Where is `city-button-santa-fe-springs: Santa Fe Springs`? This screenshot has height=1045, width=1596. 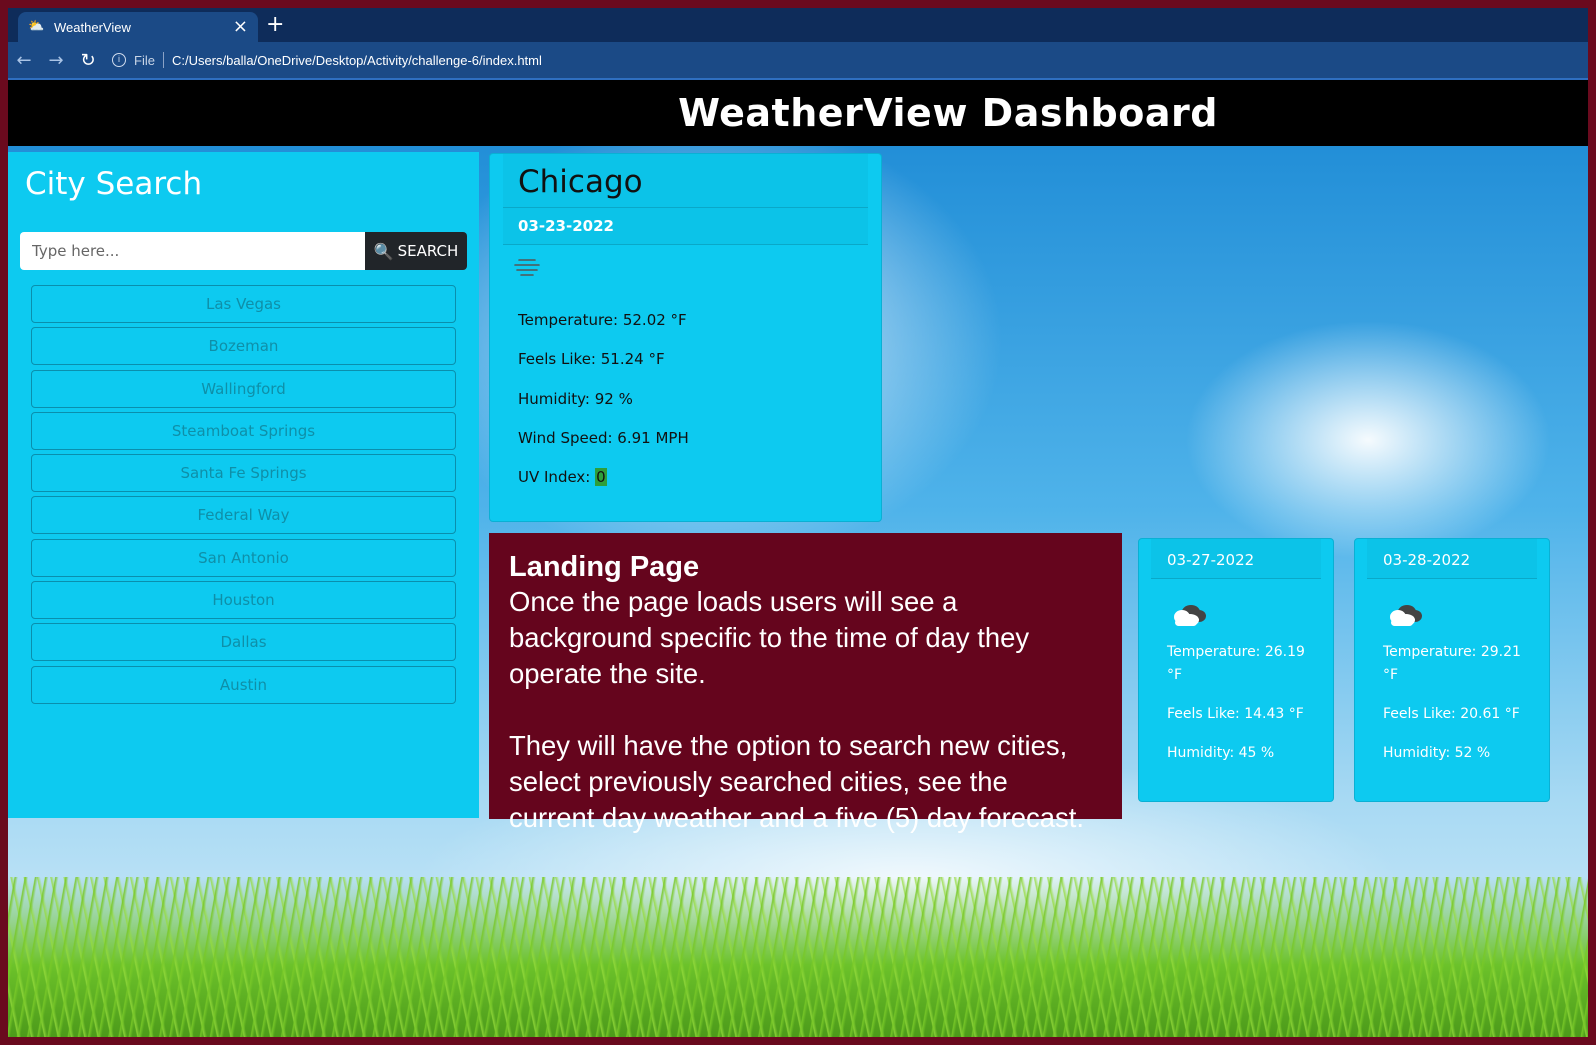 city-button-santa-fe-springs: Santa Fe Springs is located at coordinates (243, 473).